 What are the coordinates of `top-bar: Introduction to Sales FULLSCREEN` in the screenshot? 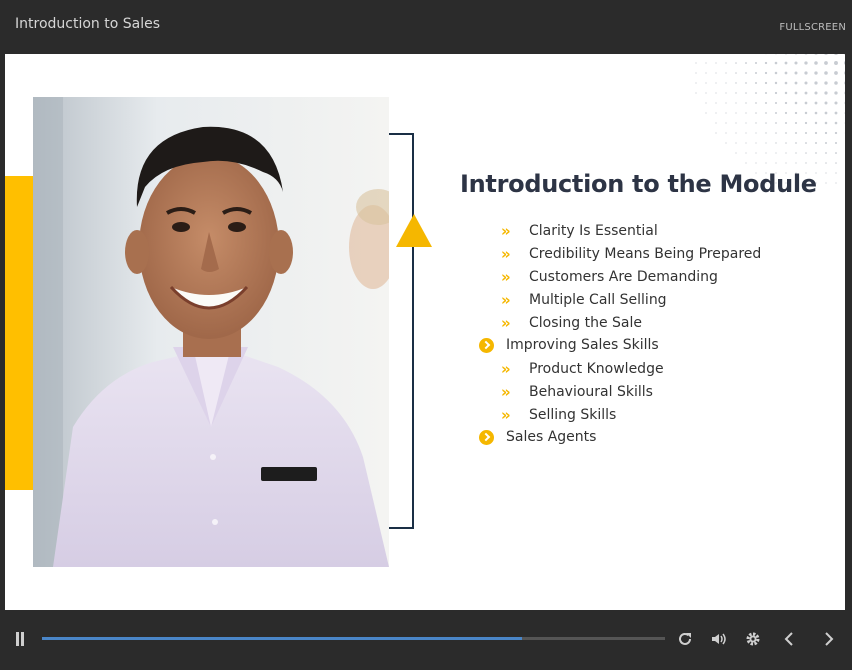 It's located at (426, 27).